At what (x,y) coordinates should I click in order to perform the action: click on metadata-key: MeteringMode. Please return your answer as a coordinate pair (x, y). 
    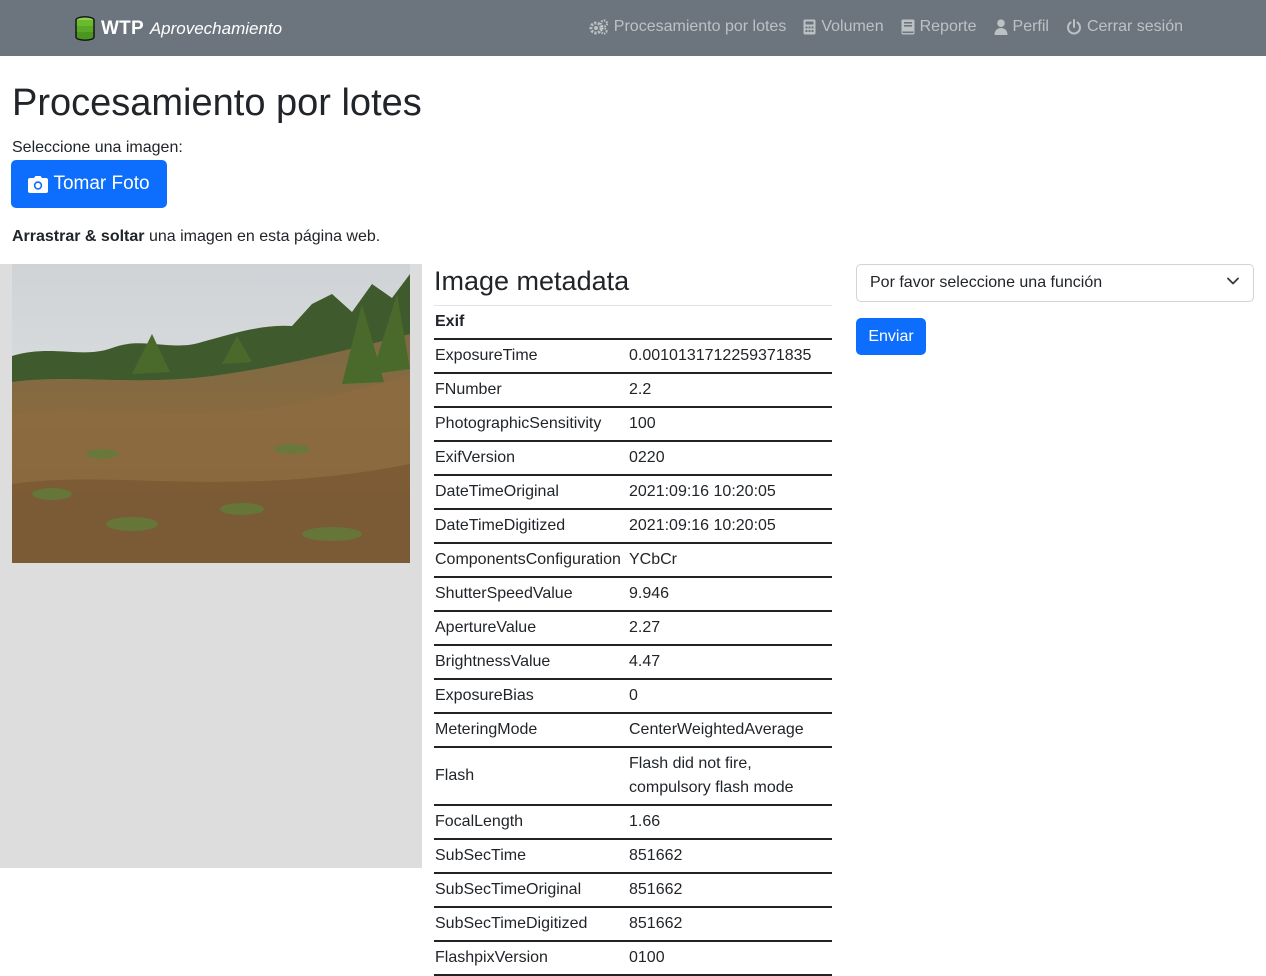
    Looking at the image, I should click on (531, 730).